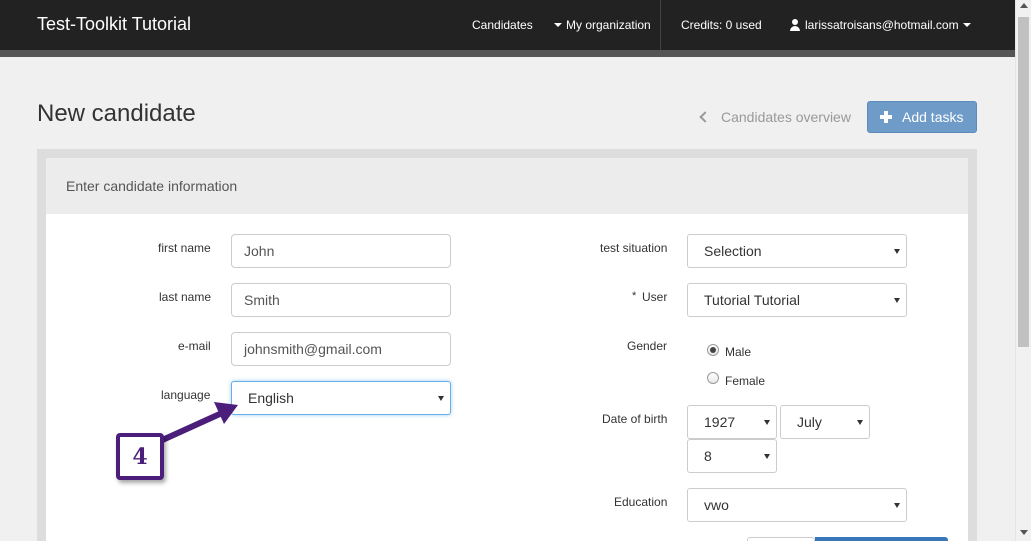 This screenshot has height=541, width=1031. Describe the element at coordinates (713, 350) in the screenshot. I see `gender-male-radio` at that location.